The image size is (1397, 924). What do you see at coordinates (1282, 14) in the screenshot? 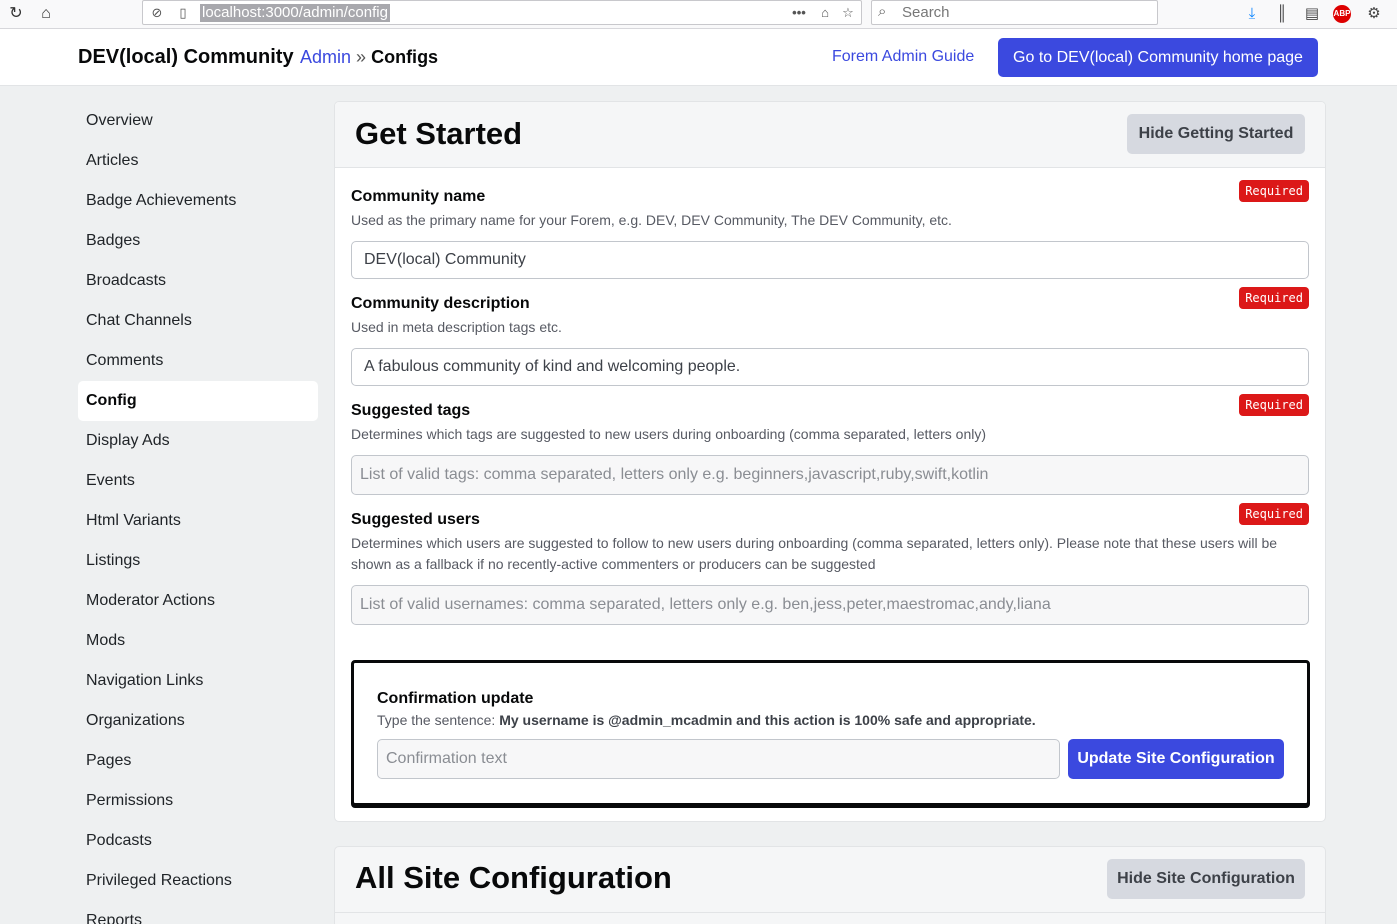
I see `library-icon: ║` at bounding box center [1282, 14].